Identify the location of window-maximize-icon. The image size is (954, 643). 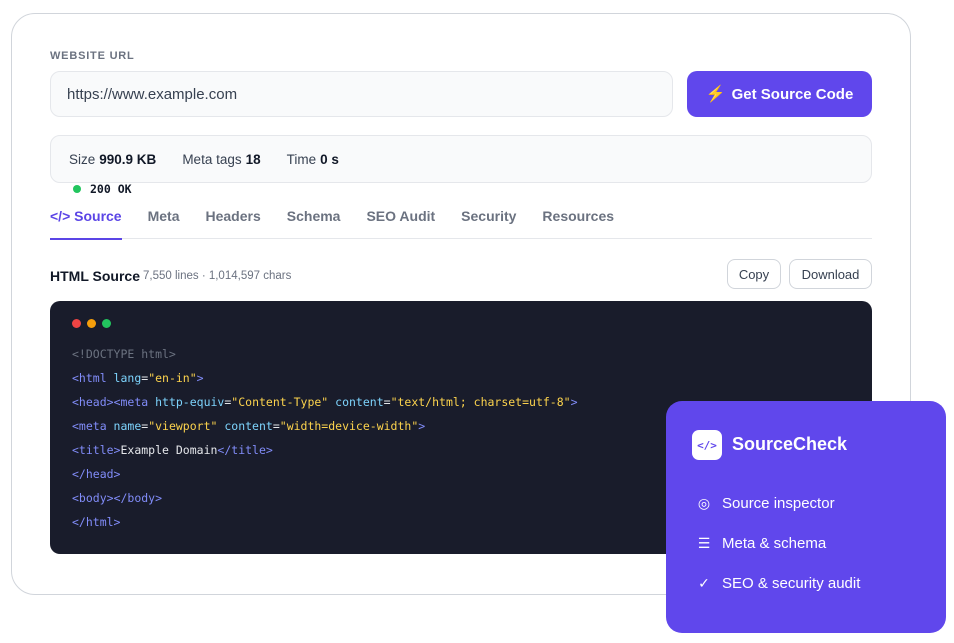
(106, 323).